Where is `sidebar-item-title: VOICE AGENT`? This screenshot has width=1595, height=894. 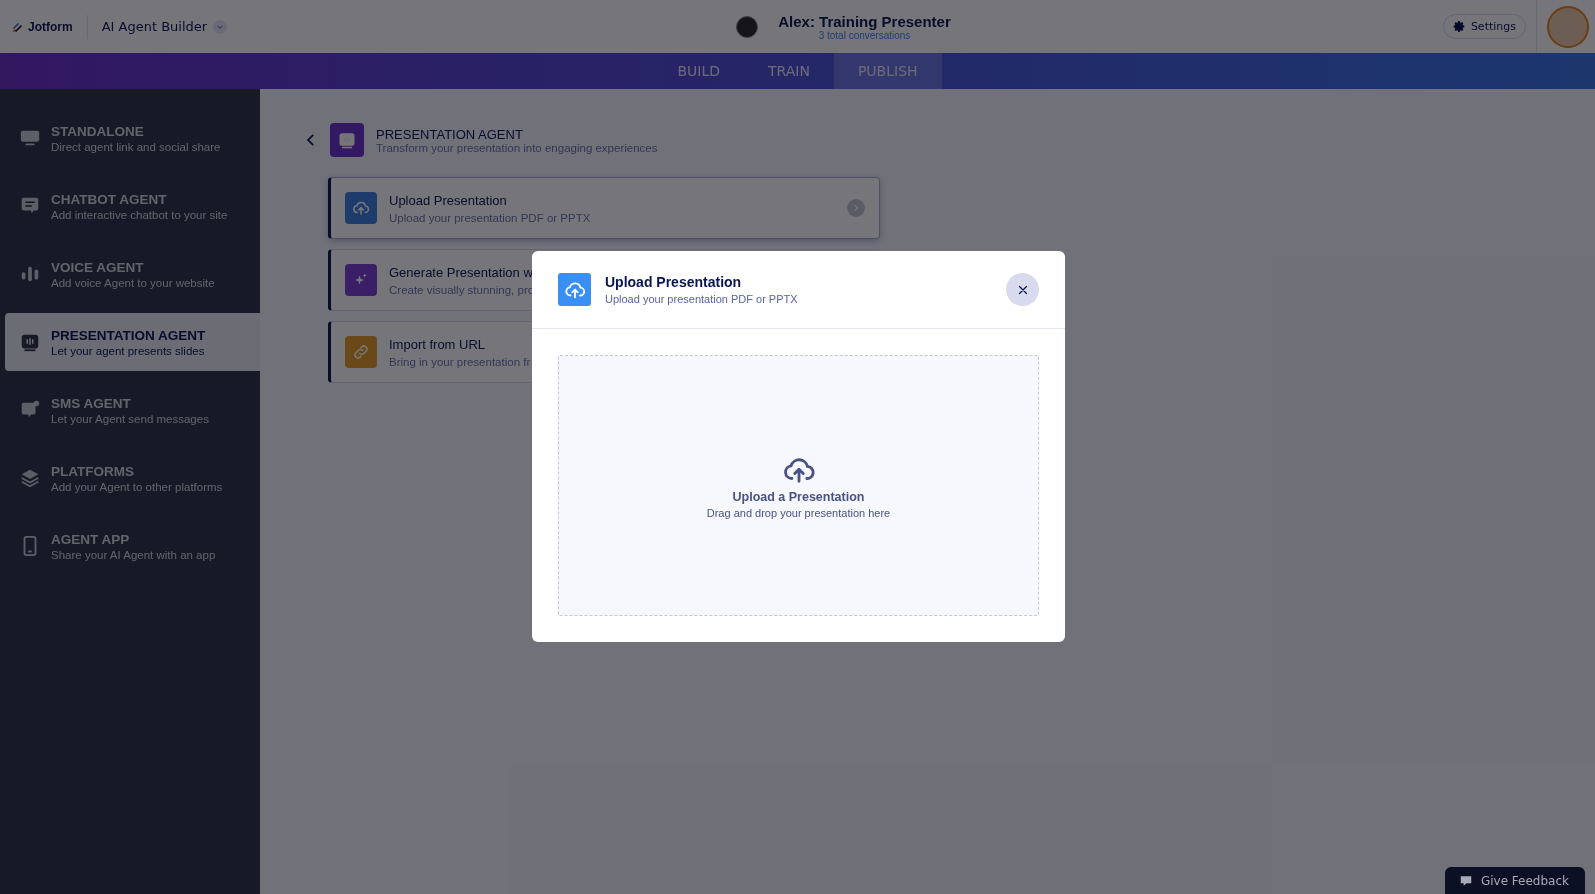
sidebar-item-title: VOICE AGENT is located at coordinates (98, 267).